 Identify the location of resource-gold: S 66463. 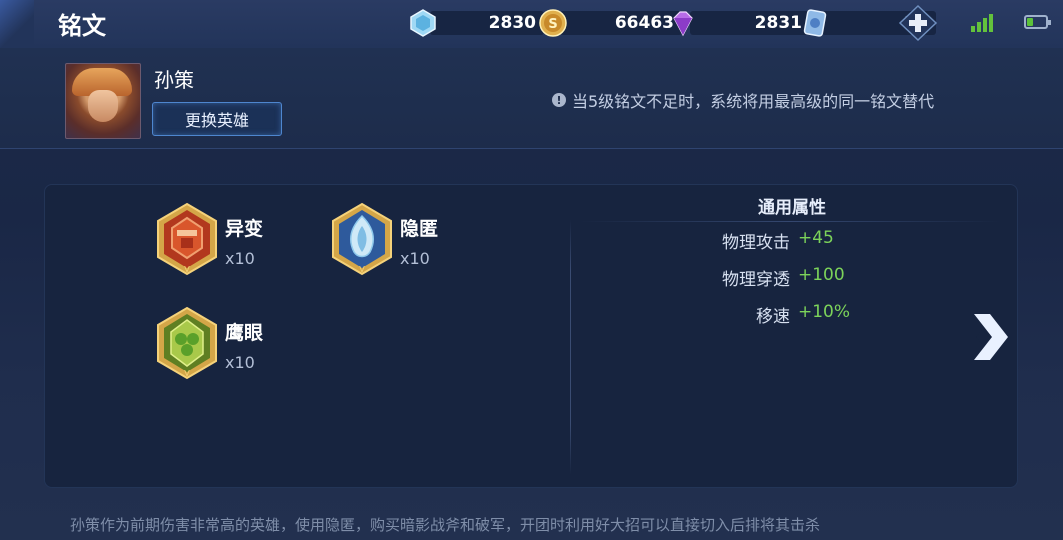
(610, 23).